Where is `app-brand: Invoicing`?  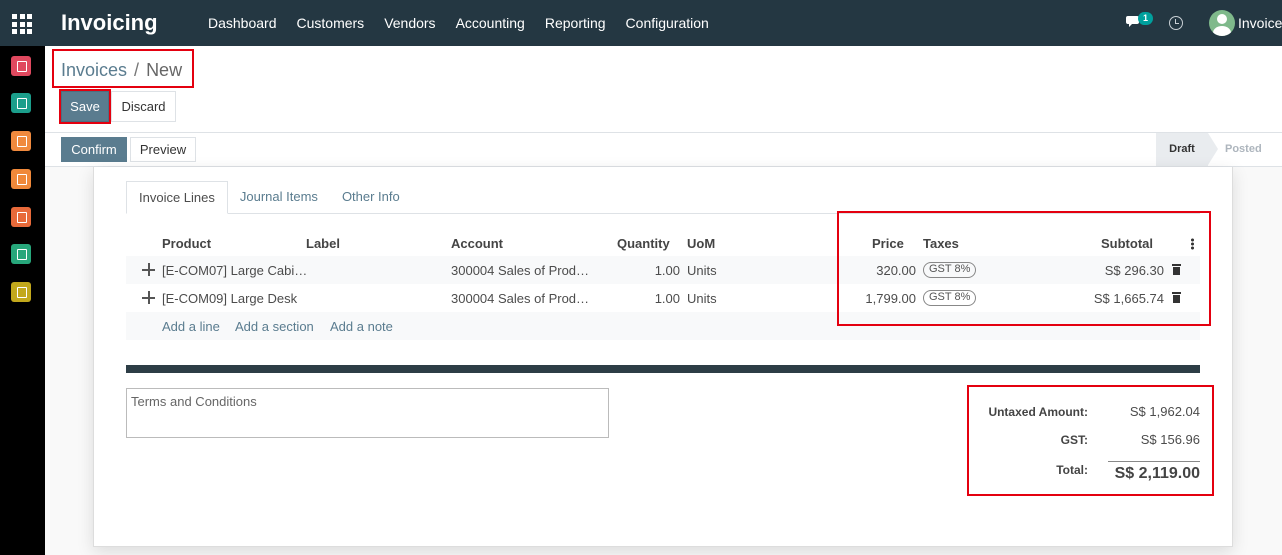
app-brand: Invoicing is located at coordinates (109, 23).